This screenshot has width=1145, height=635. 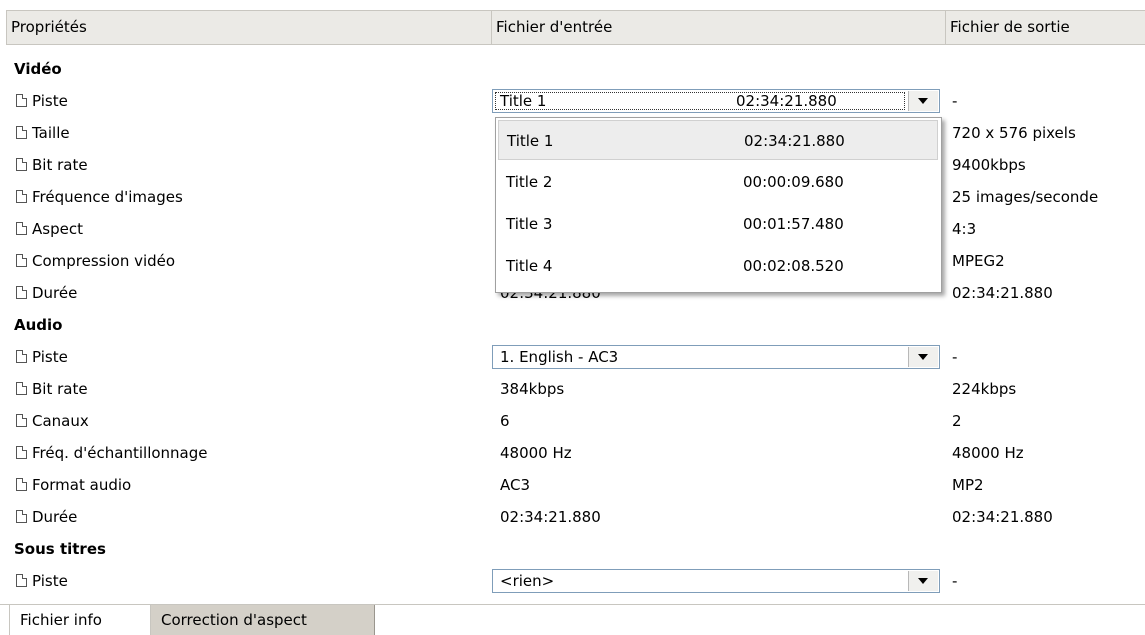 I want to click on property-label: Compression vidéo, so click(x=95, y=261).